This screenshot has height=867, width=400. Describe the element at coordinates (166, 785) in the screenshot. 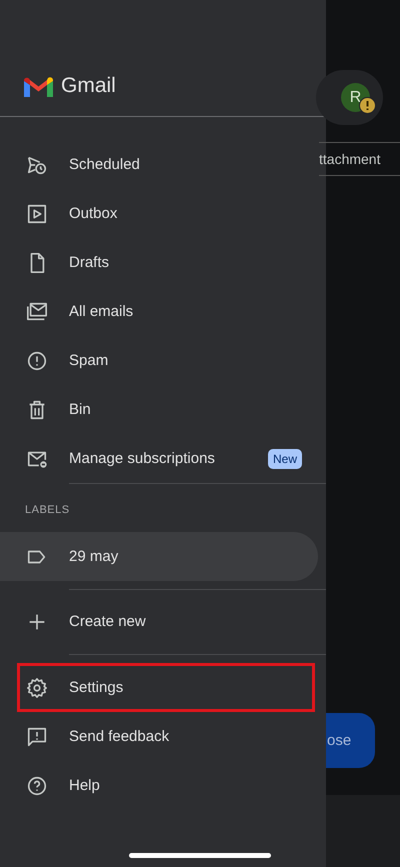

I see `drawer-item: Help` at that location.